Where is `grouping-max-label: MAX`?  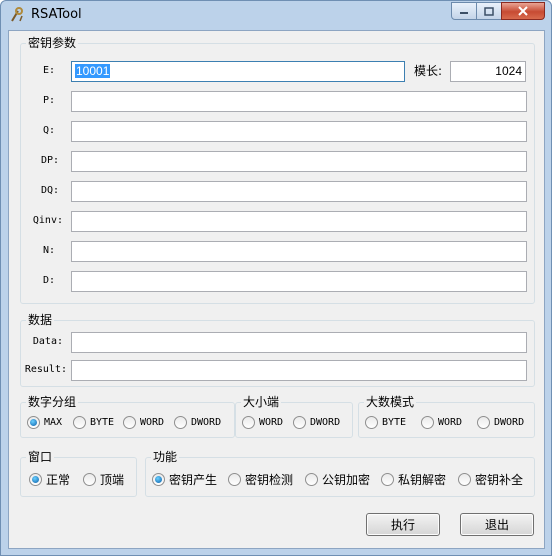
grouping-max-label: MAX is located at coordinates (53, 422).